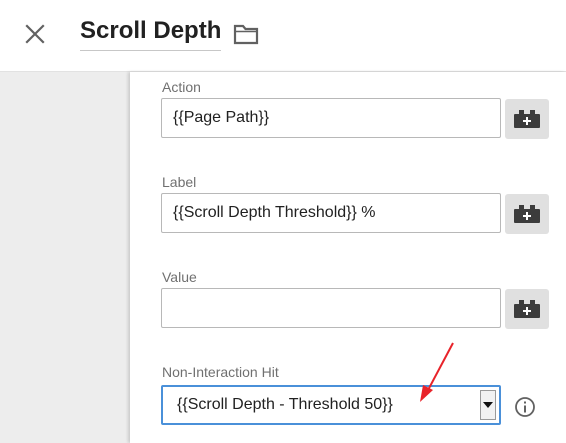 This screenshot has height=443, width=566. What do you see at coordinates (179, 277) in the screenshot?
I see `value-label: Value` at bounding box center [179, 277].